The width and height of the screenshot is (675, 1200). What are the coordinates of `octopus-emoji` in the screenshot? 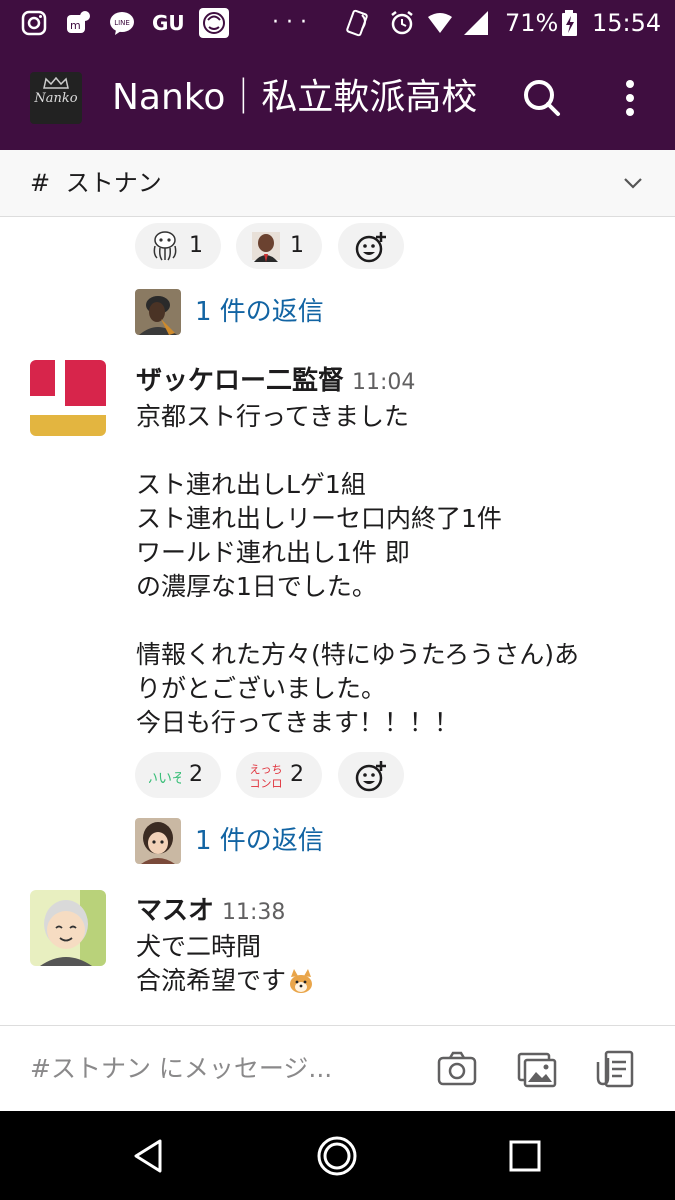 It's located at (165, 246).